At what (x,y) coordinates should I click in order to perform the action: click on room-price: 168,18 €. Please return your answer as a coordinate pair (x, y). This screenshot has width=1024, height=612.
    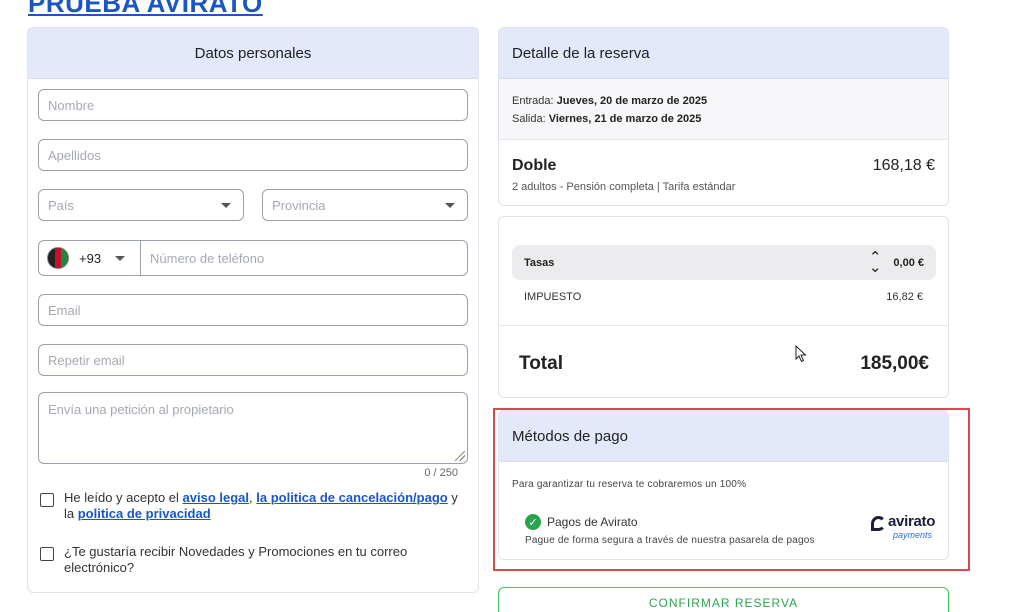
    Looking at the image, I should click on (903, 165).